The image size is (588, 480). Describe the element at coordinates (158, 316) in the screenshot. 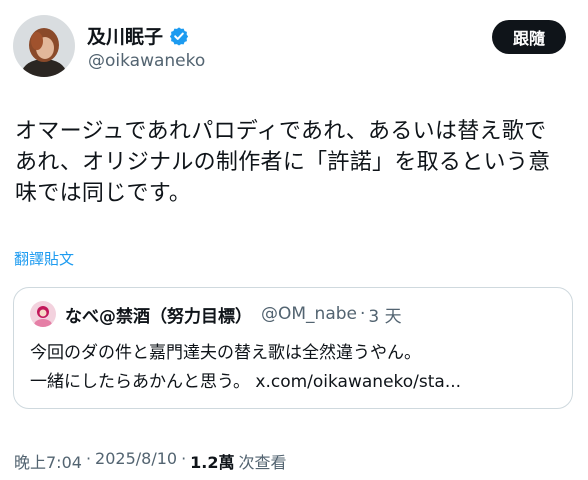

I see `quote-author-name: なべ@禁酒（努力目標）` at that location.